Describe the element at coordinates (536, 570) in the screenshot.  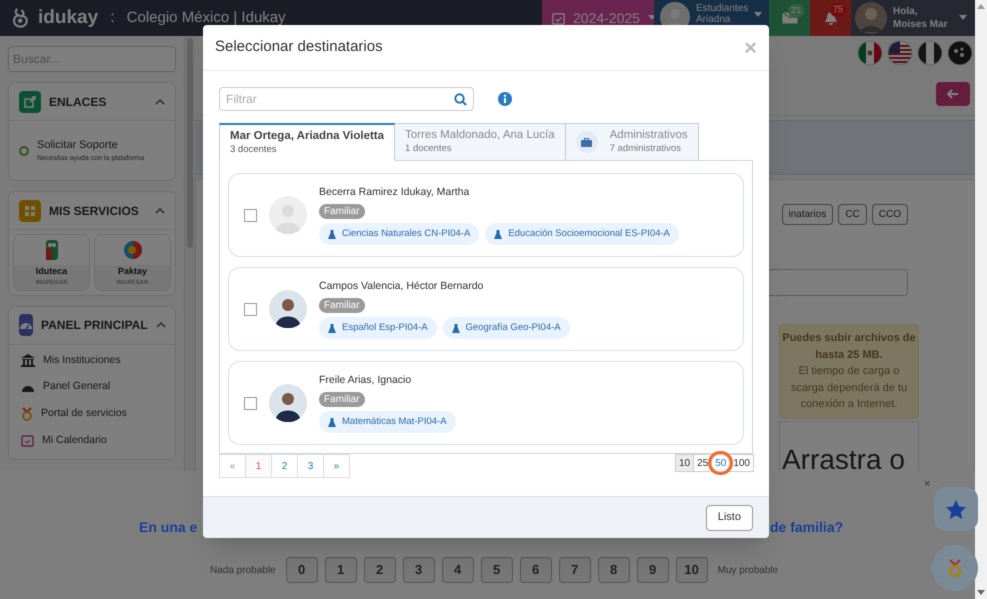
I see `score-button: 6` at that location.